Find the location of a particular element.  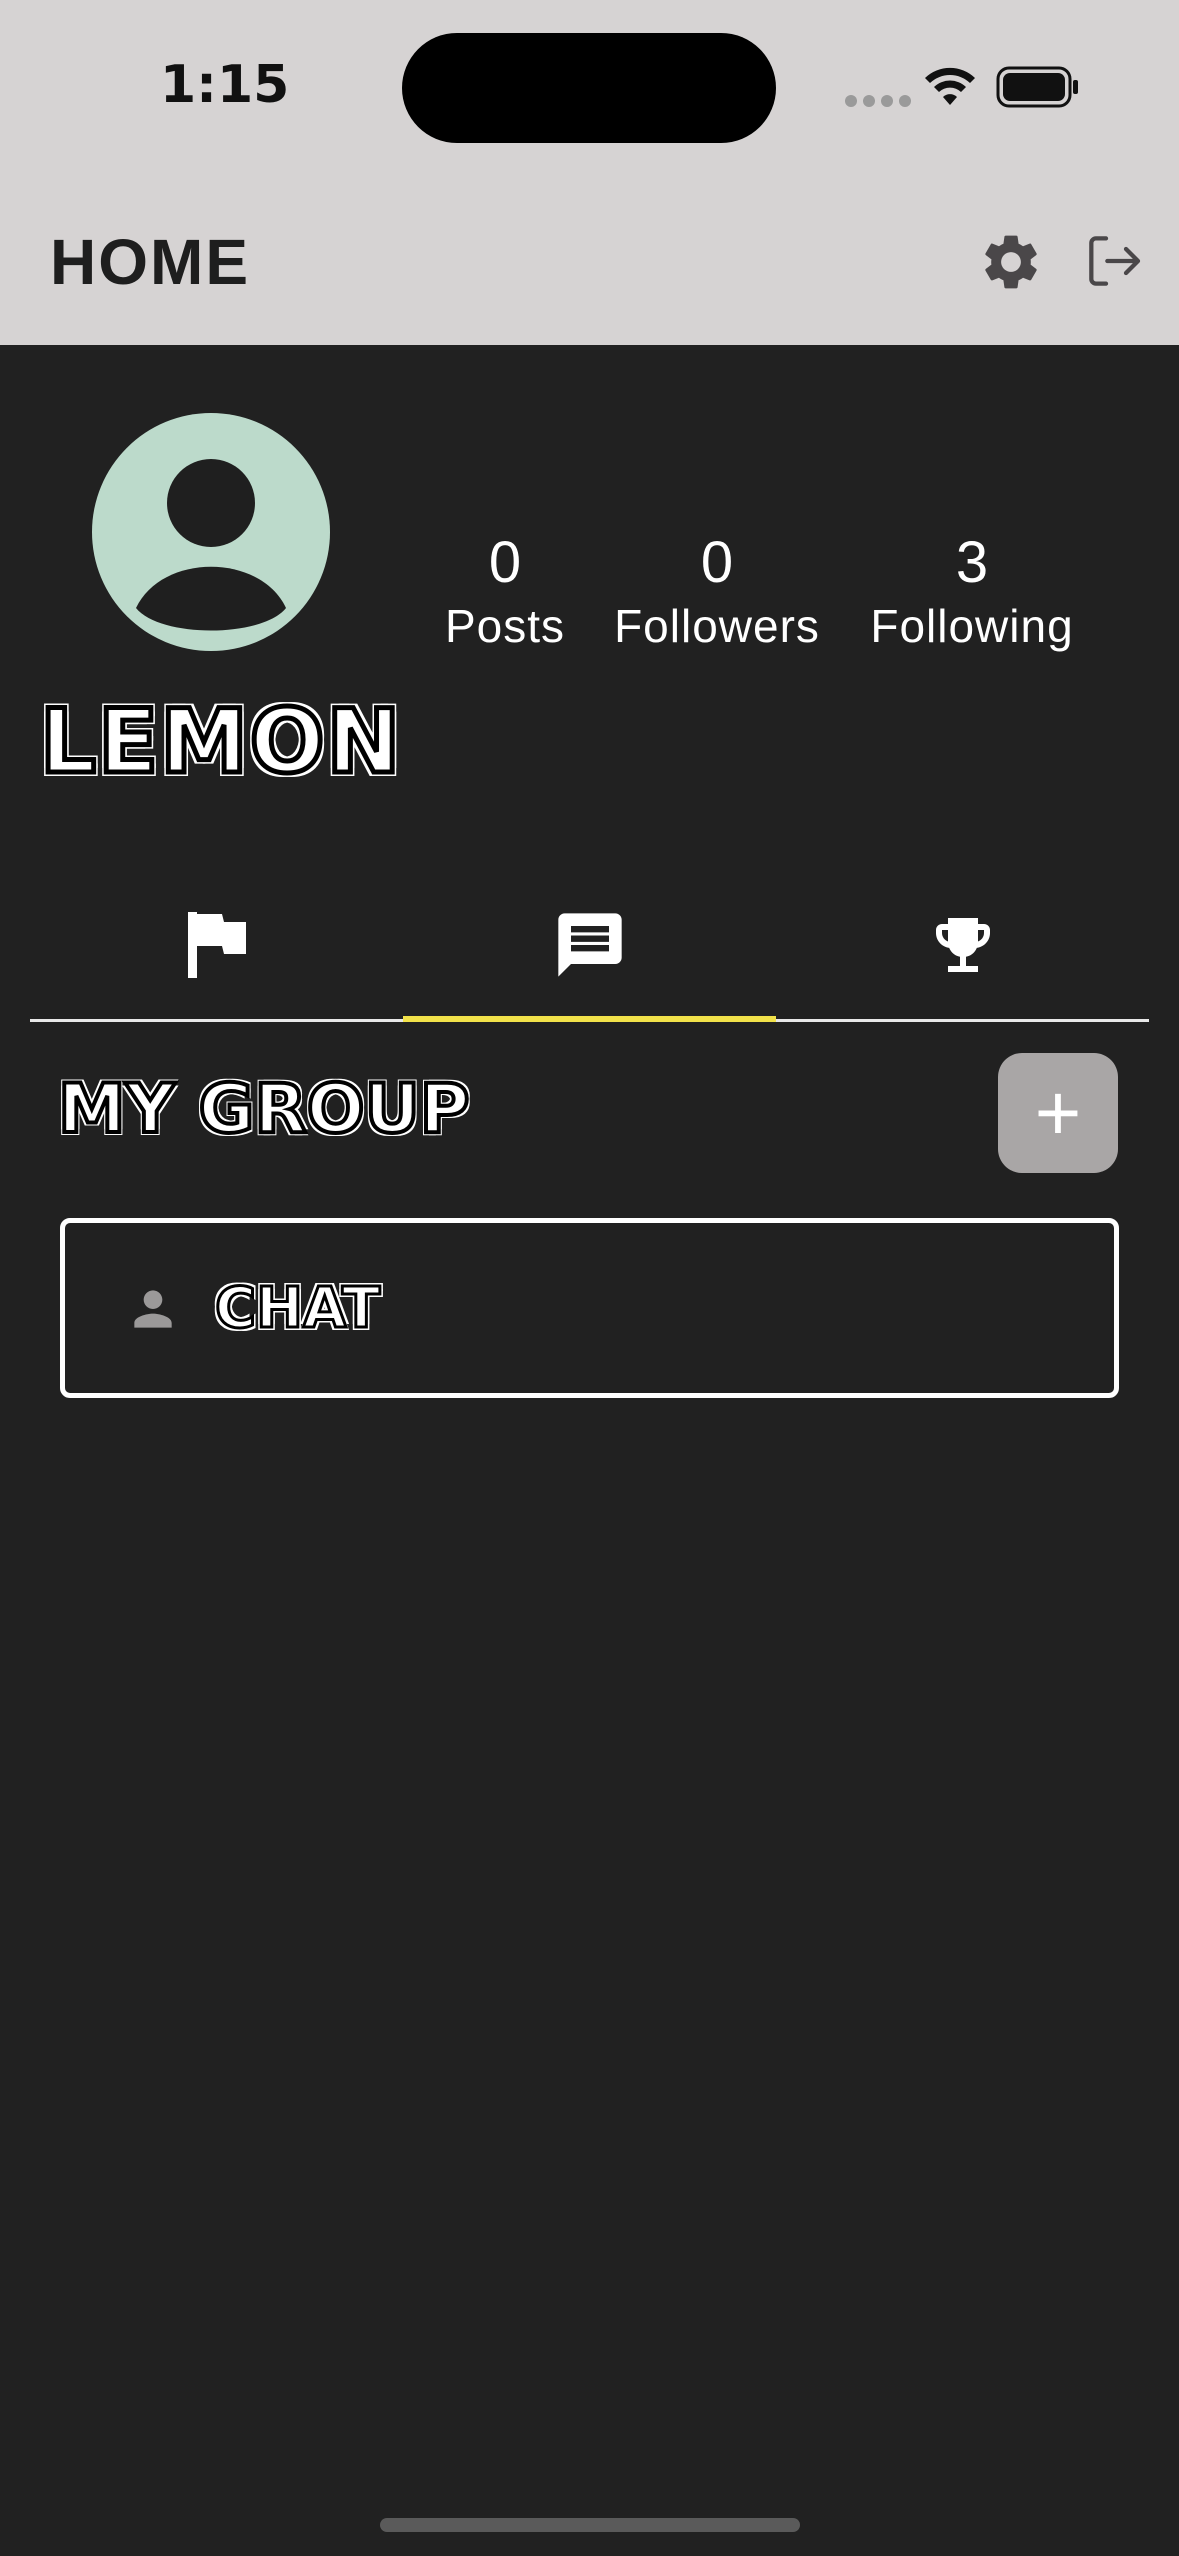

group-name: CHAT is located at coordinates (297, 1309).